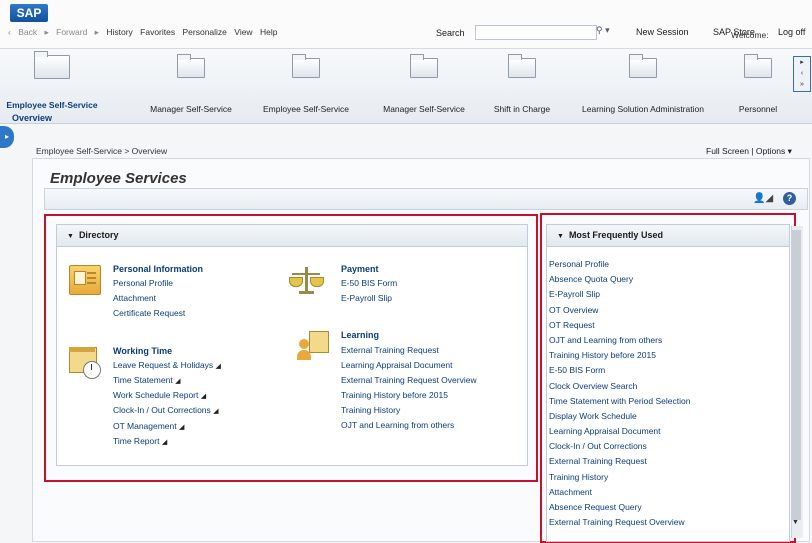 The width and height of the screenshot is (812, 543). What do you see at coordinates (424, 86) in the screenshot?
I see `tab-manager-self-service-2: Manager Self-Service` at bounding box center [424, 86].